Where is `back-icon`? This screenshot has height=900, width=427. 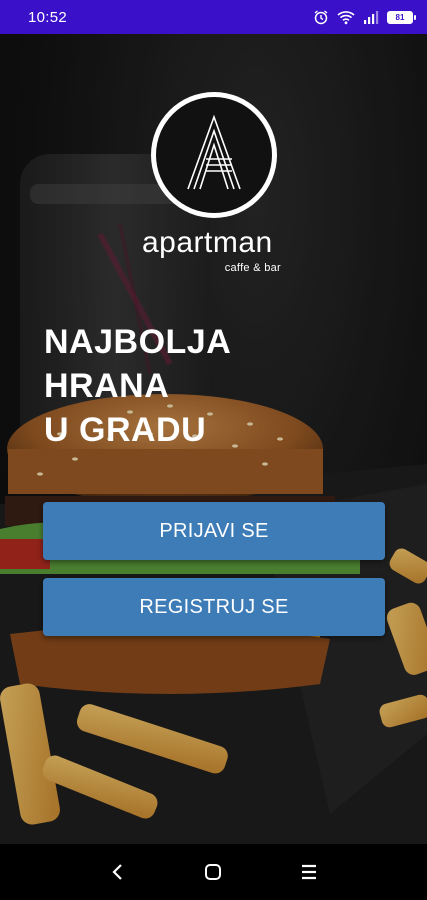
back-icon is located at coordinates (118, 872).